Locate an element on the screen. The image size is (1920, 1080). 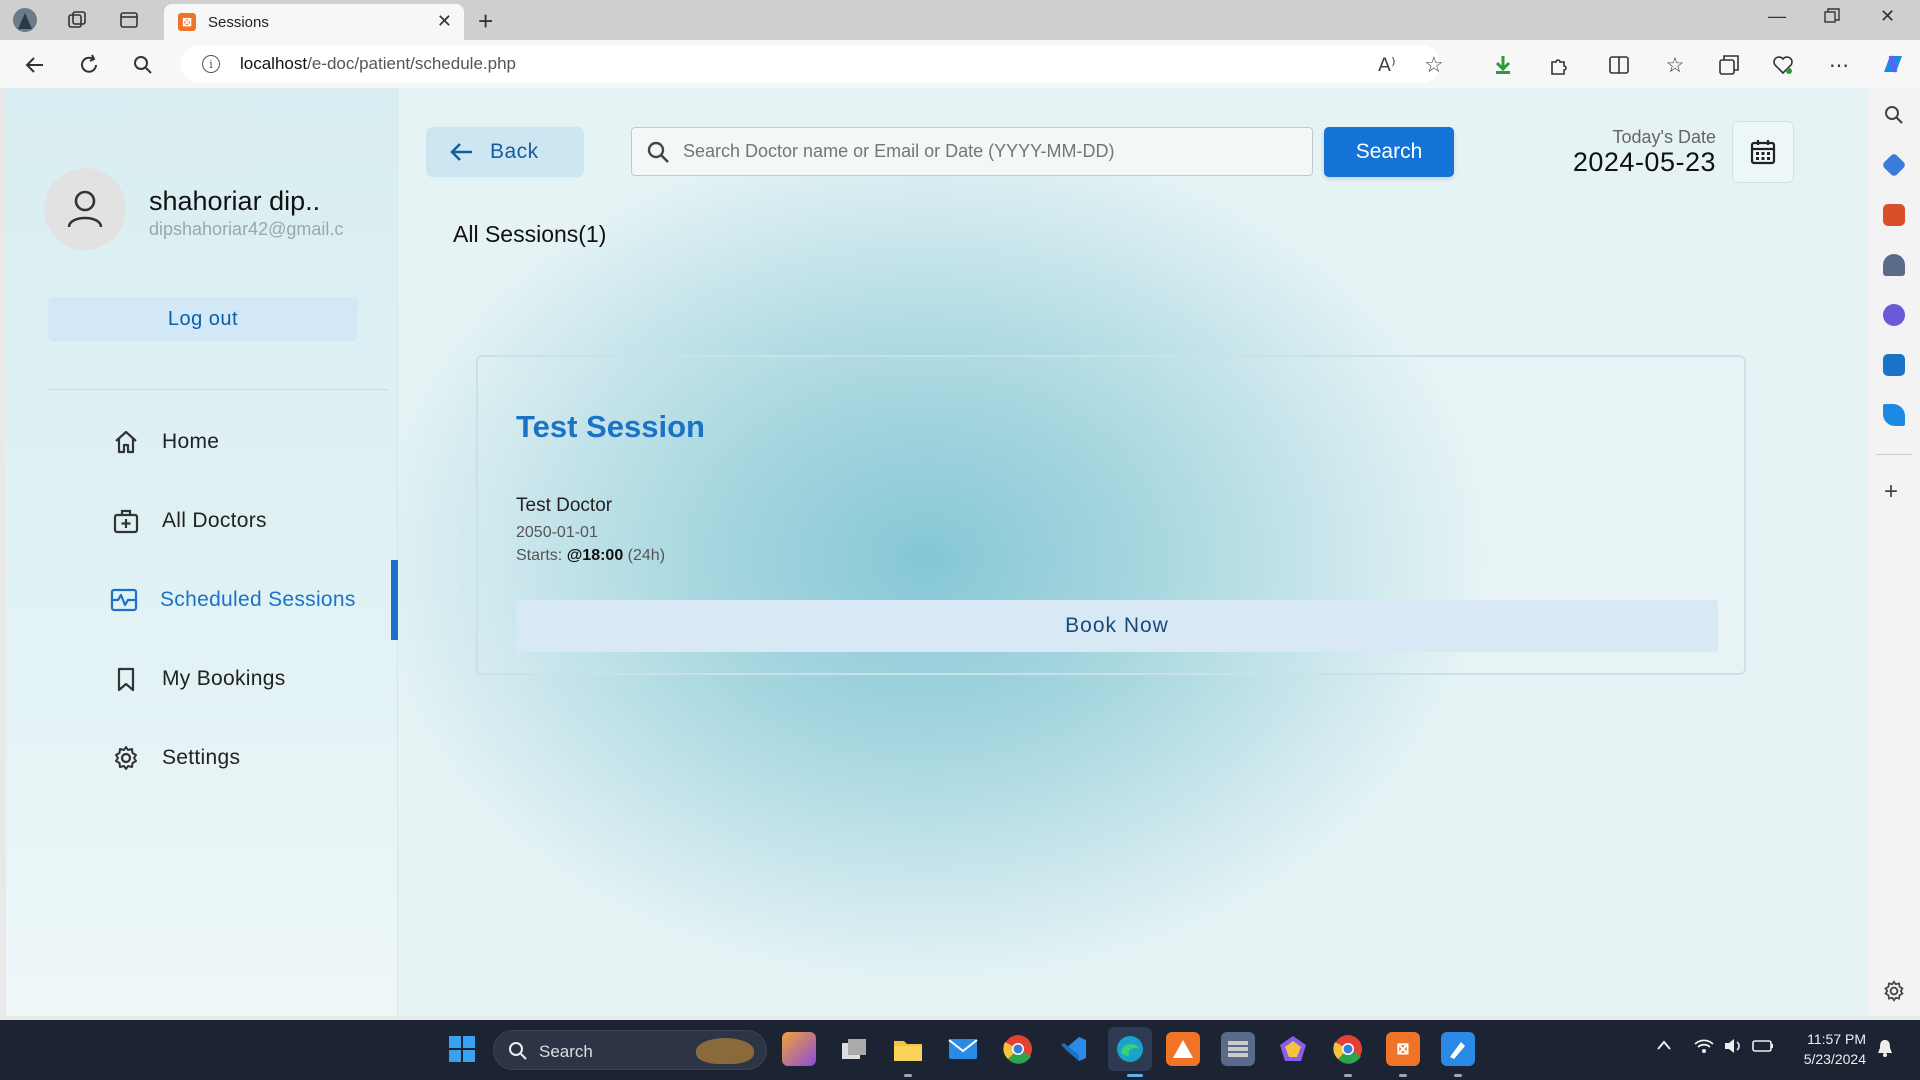
paint-icon is located at coordinates (1458, 1049).